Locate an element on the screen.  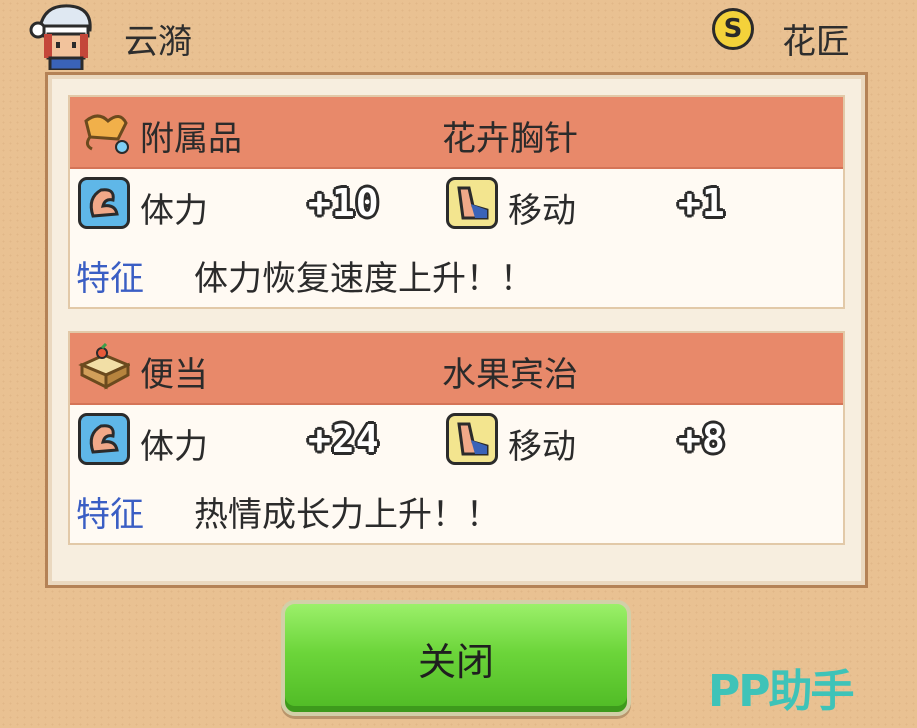
job-name: 花匠 is located at coordinates (816, 42).